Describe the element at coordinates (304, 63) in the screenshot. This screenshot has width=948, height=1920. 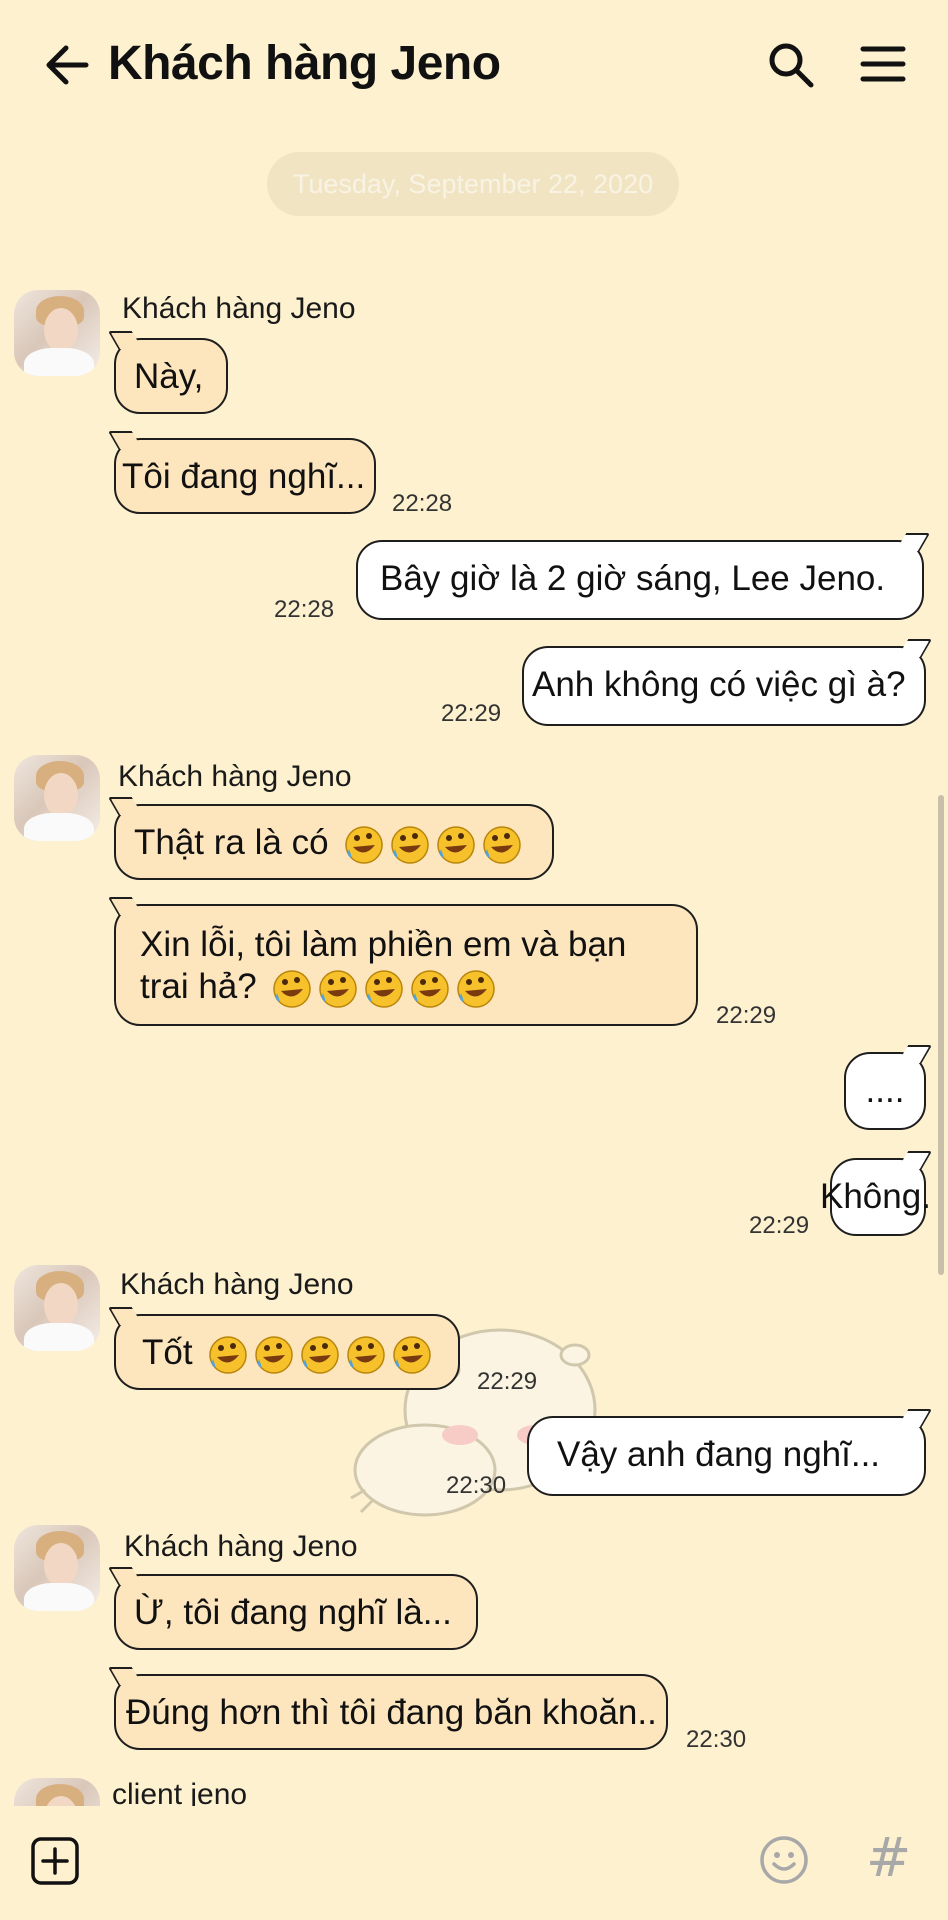
I see `chat-title: Khách hàng Jeno` at that location.